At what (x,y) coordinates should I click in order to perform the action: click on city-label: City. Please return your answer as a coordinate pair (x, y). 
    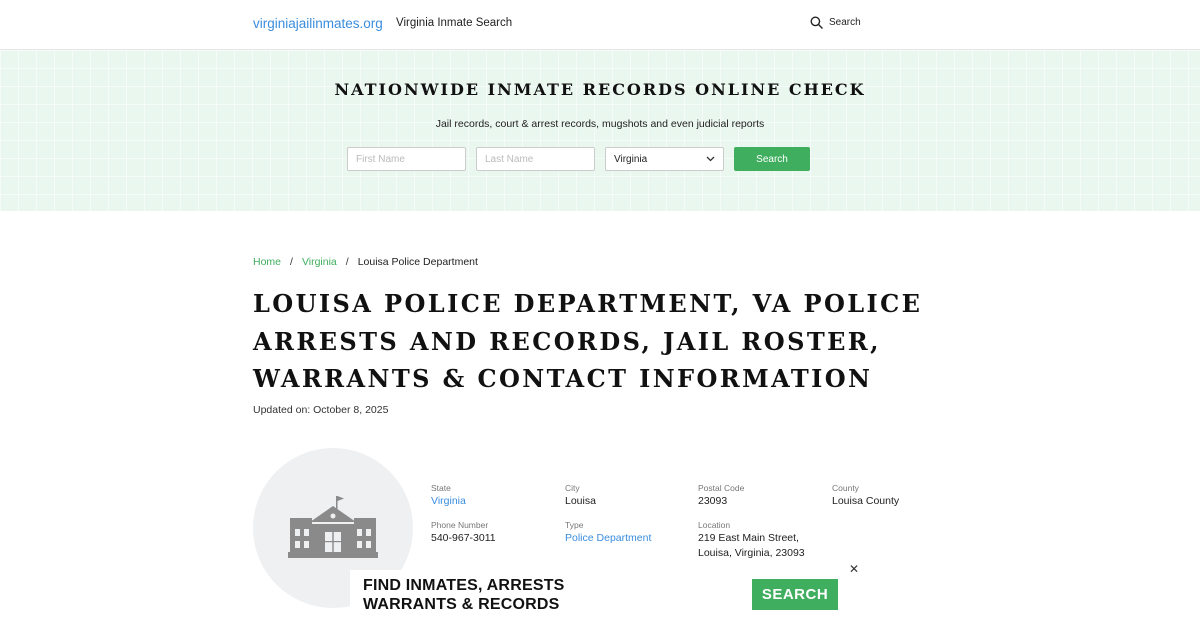
    Looking at the image, I should click on (572, 488).